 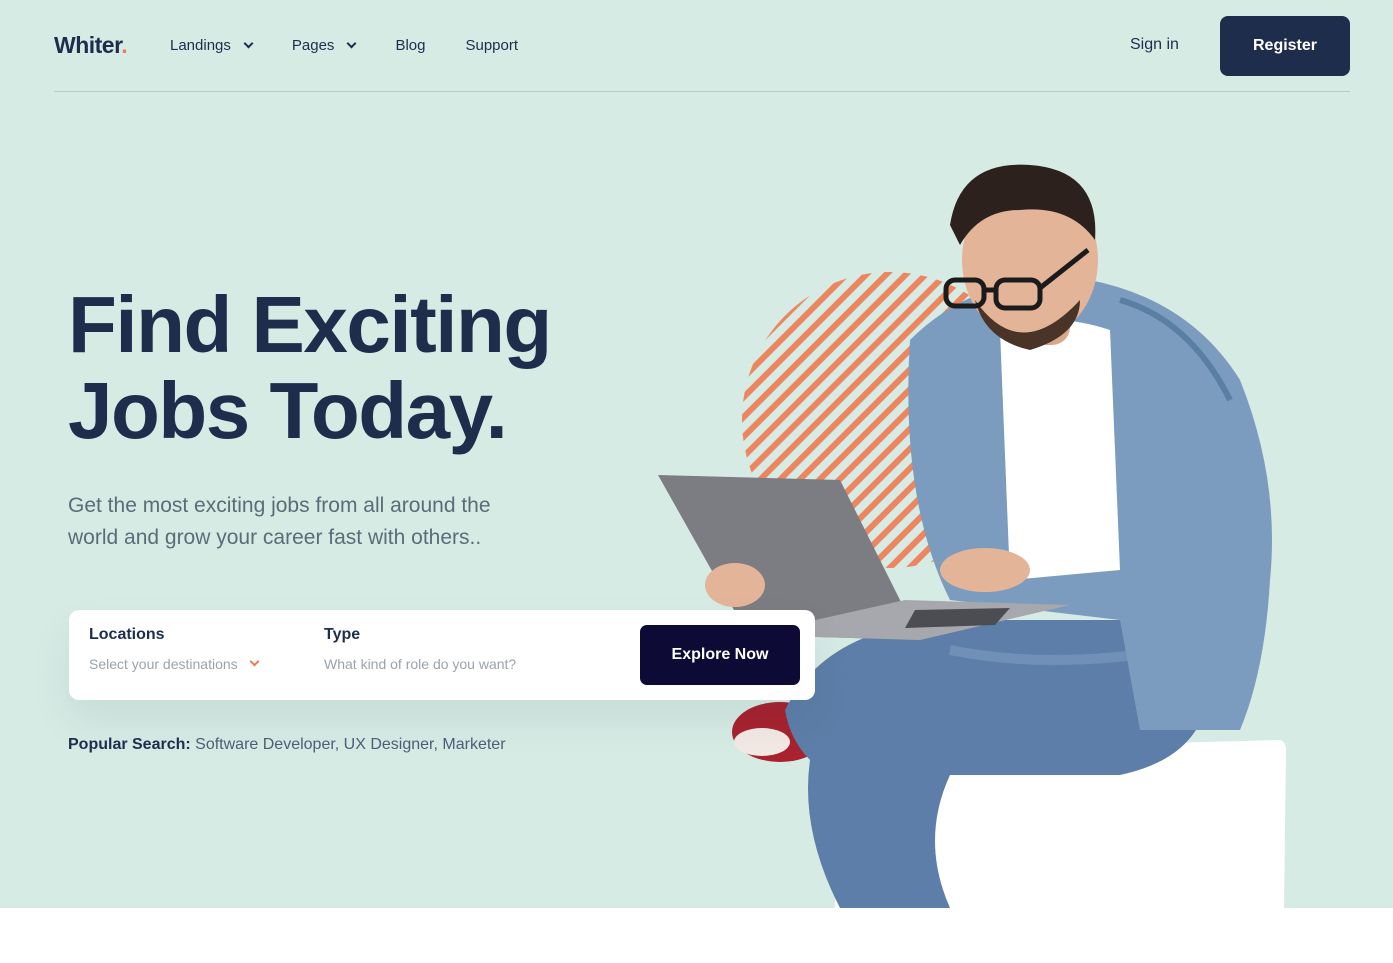 I want to click on nav-item-support: Support, so click(x=491, y=45).